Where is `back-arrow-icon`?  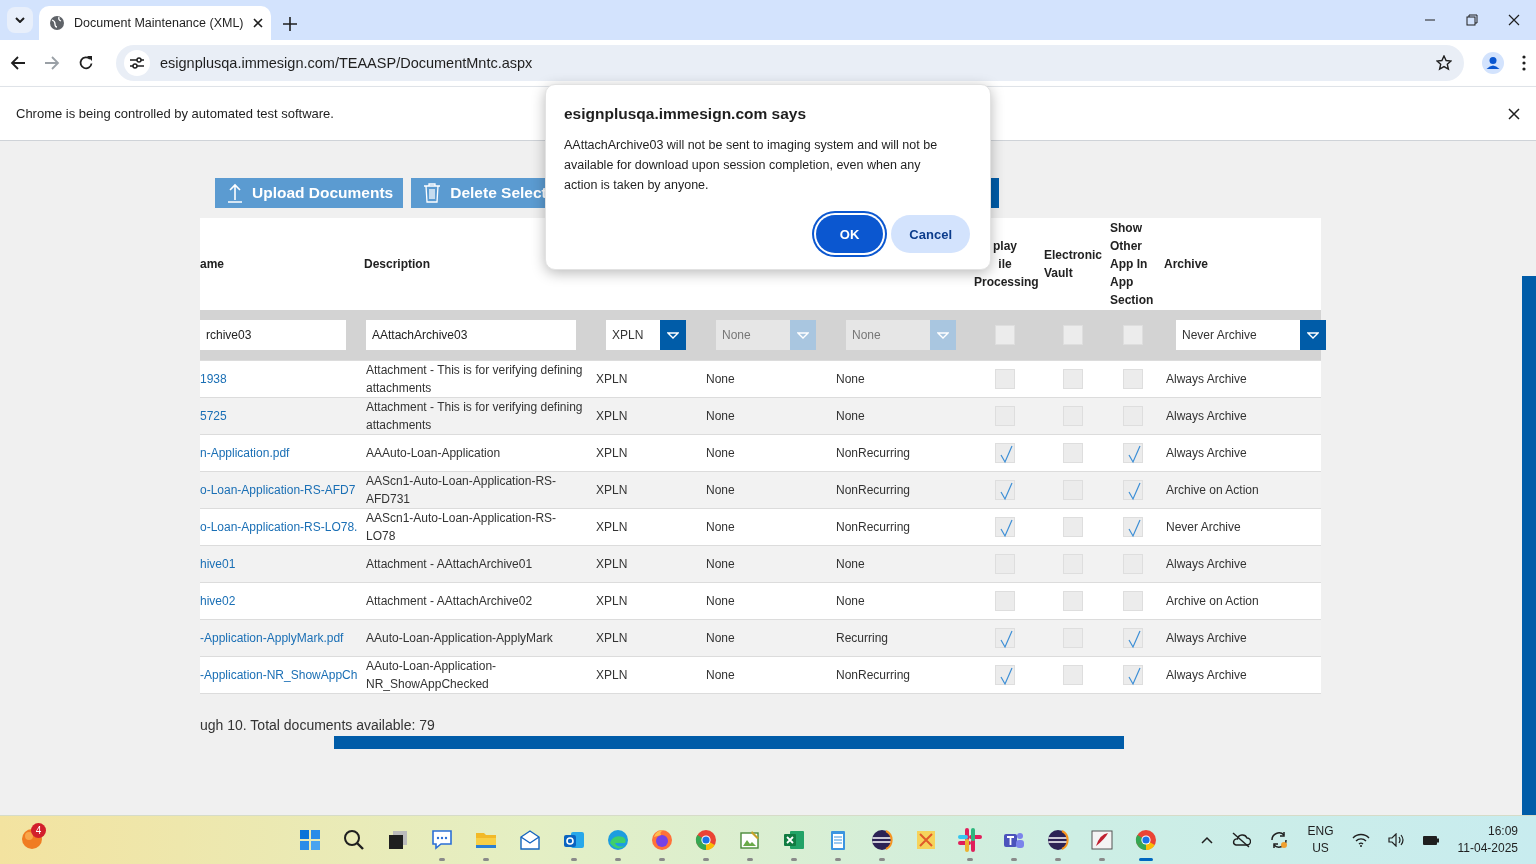
back-arrow-icon is located at coordinates (18, 63).